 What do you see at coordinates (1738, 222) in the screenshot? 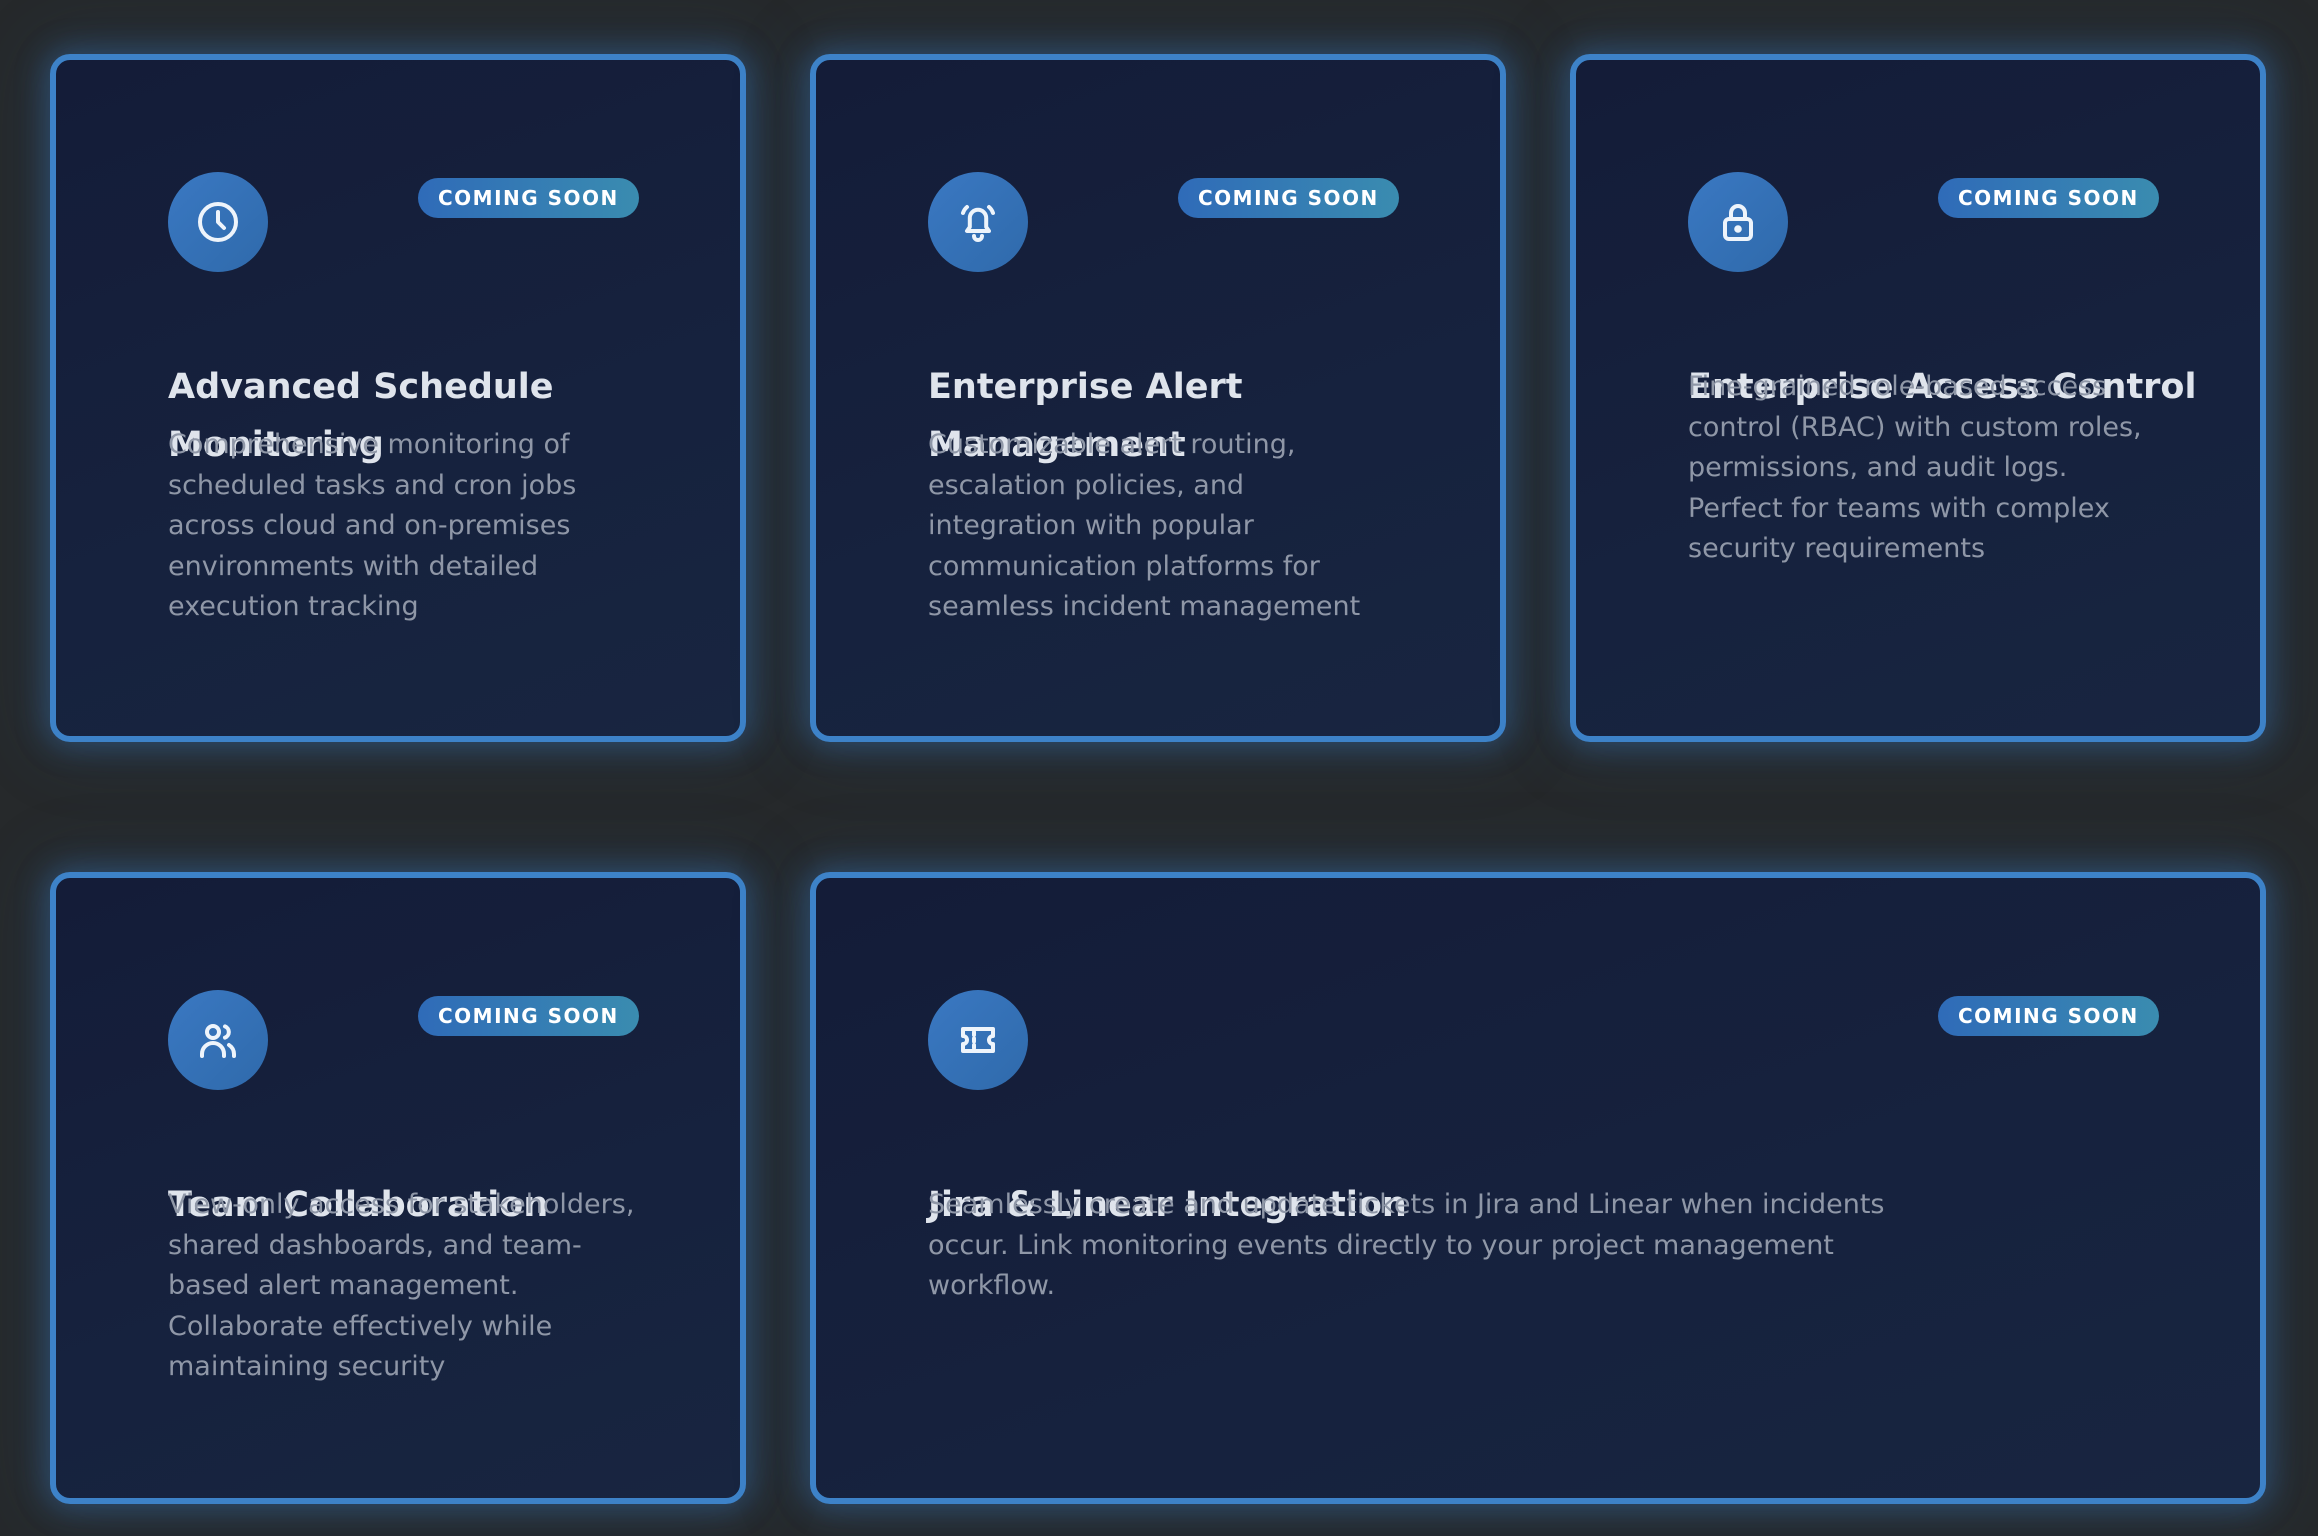
I see `lock-icon` at bounding box center [1738, 222].